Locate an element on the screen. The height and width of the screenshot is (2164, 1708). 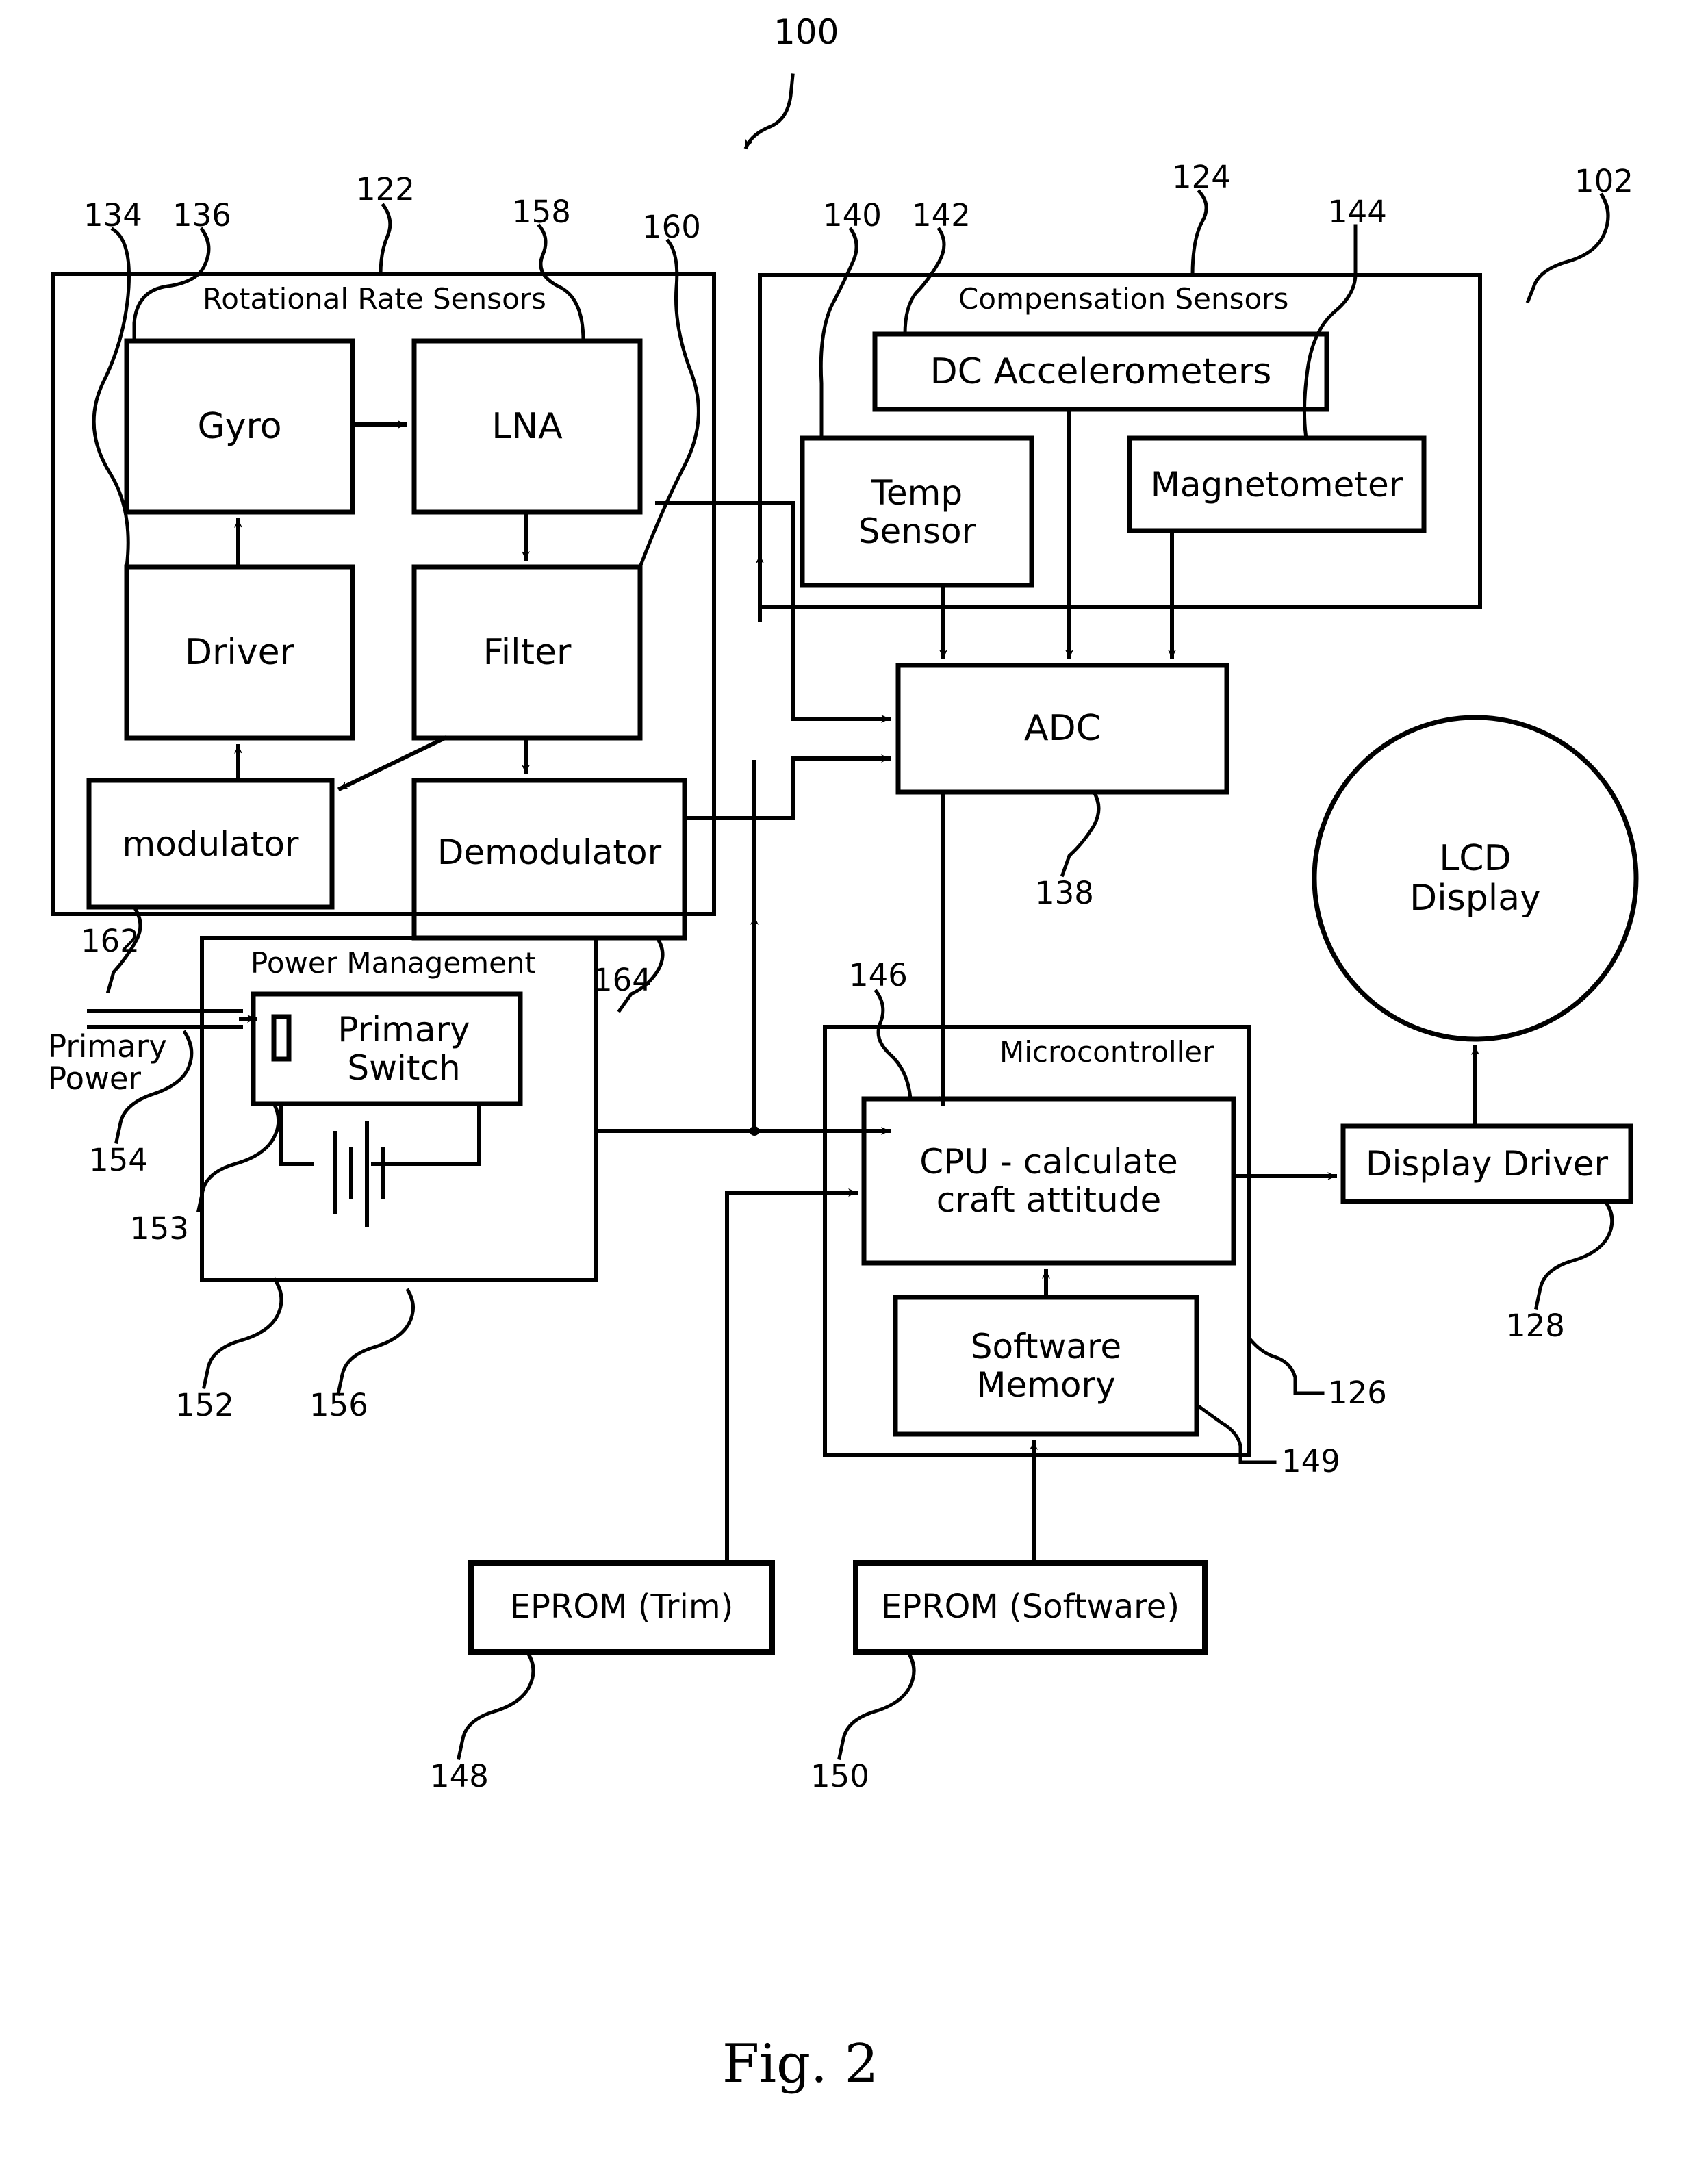
ref-numeral-138: 138 is located at coordinates (1064, 893).